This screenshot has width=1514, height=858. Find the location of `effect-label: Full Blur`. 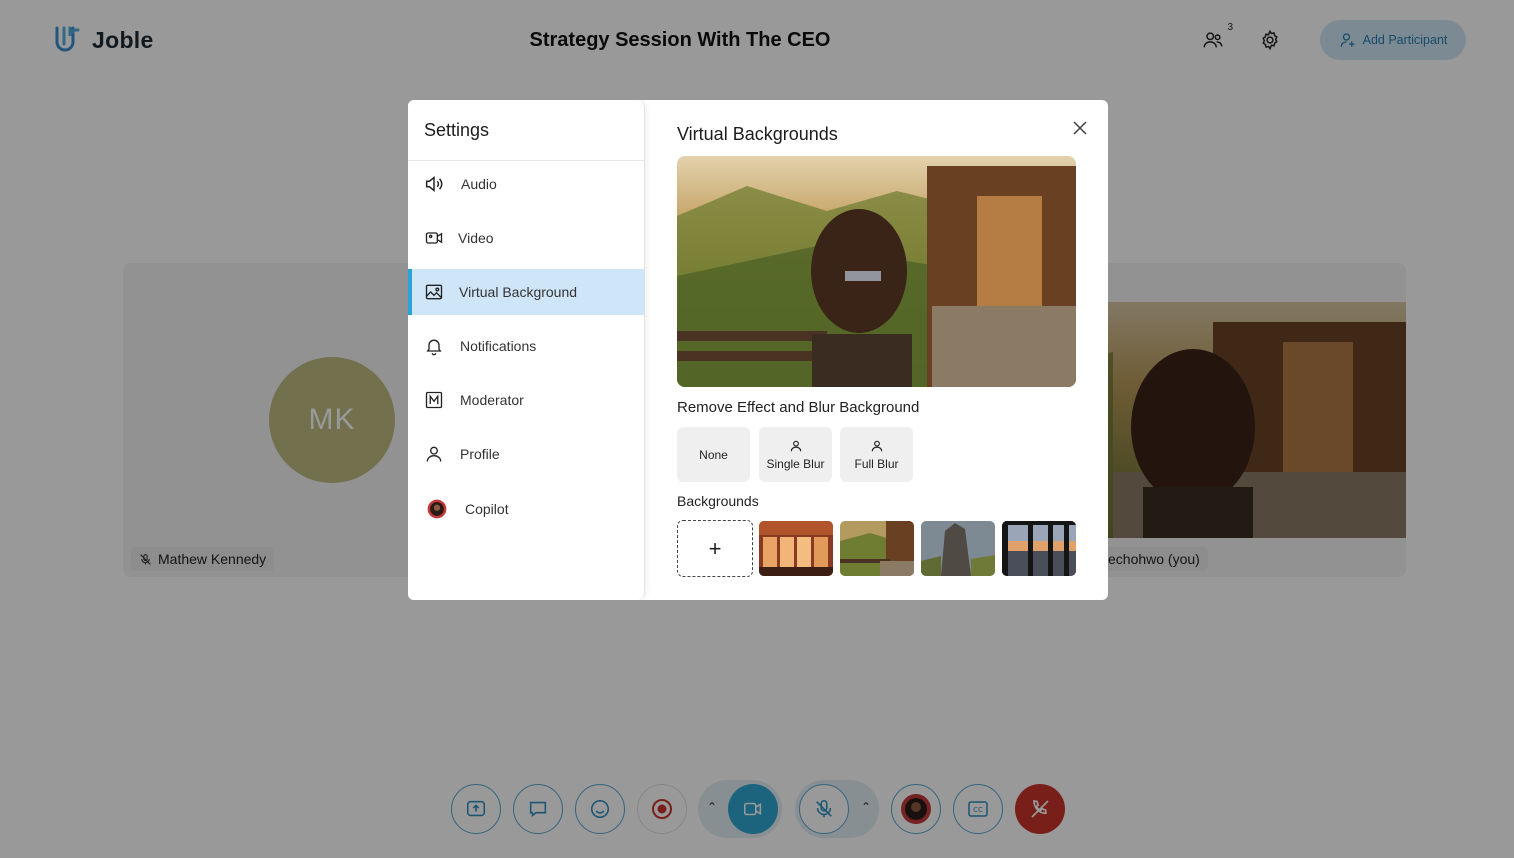

effect-label: Full Blur is located at coordinates (876, 463).